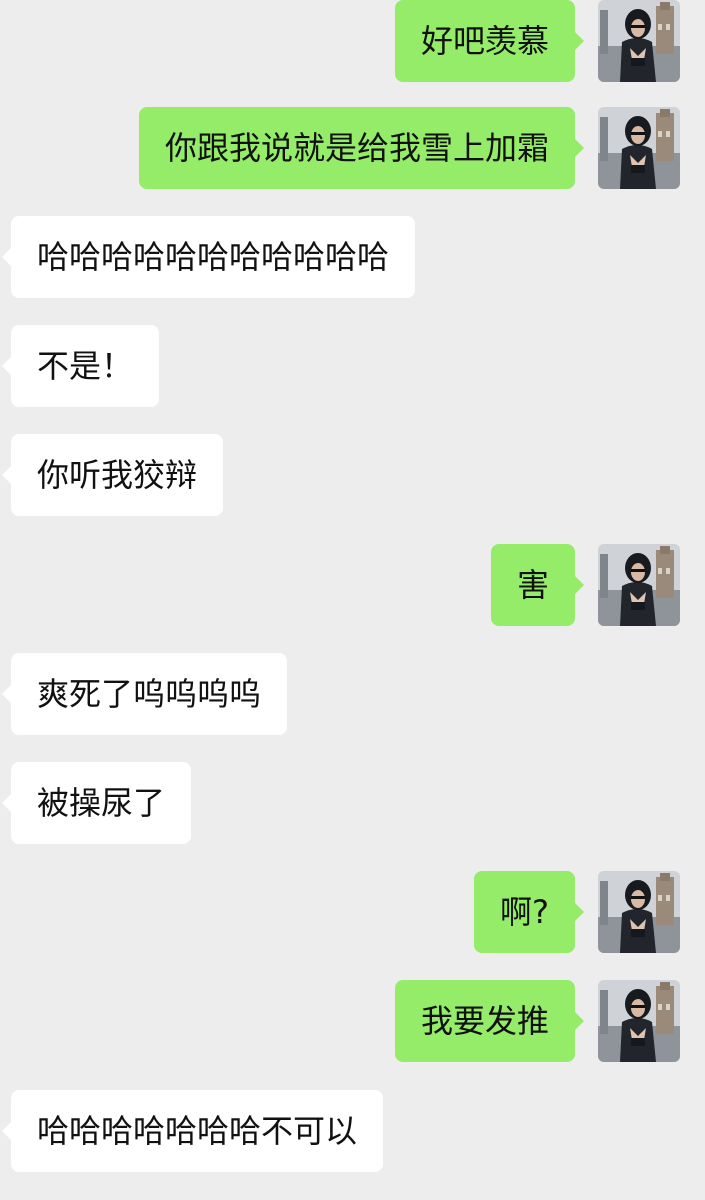 The width and height of the screenshot is (705, 1200). What do you see at coordinates (144, 694) in the screenshot?
I see `incoming-message-bubble: 爽死了呜呜呜呜` at bounding box center [144, 694].